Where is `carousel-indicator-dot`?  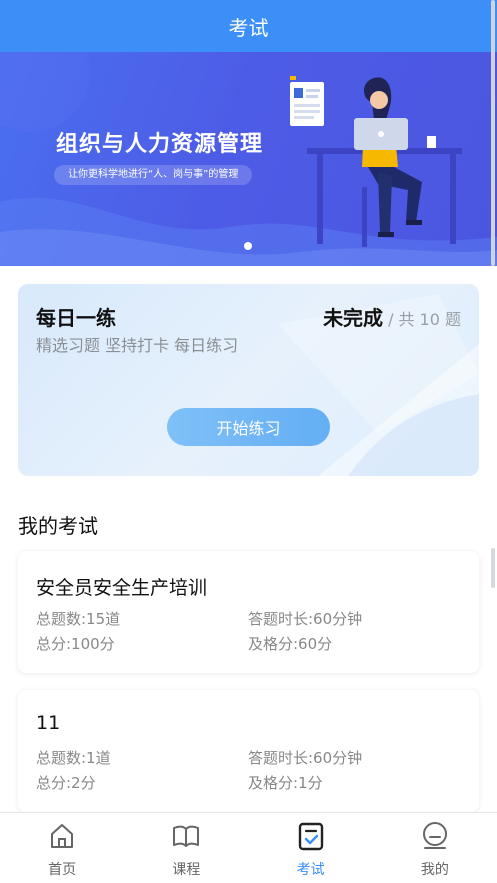
carousel-indicator-dot is located at coordinates (248, 246).